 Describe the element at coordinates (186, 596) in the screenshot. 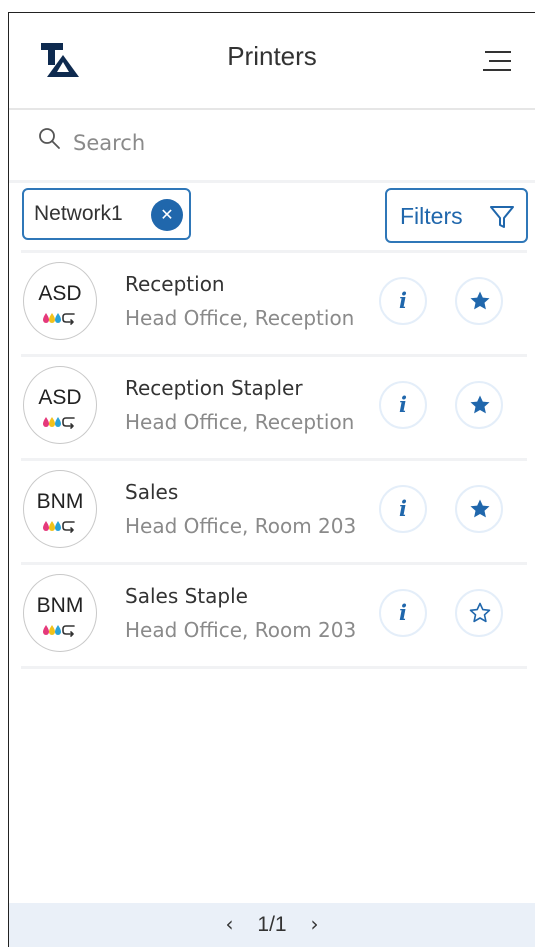

I see `printer-name: Sales Staple` at that location.